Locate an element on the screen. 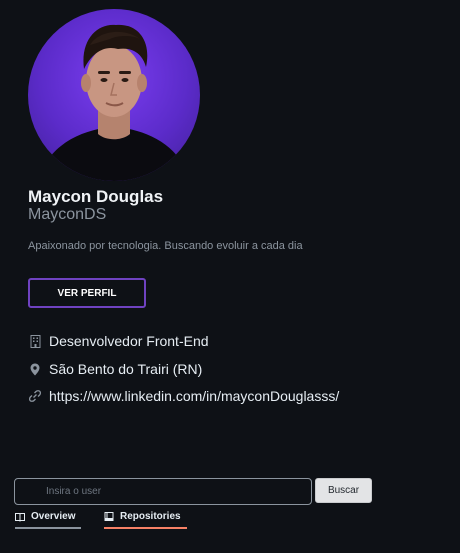 Image resolution: width=460 pixels, height=553 pixels. info-location-text: São Bento do Trairi (RN) is located at coordinates (126, 369).